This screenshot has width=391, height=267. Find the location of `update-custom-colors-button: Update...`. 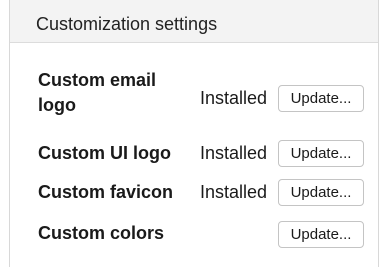

update-custom-colors-button: Update... is located at coordinates (321, 234).